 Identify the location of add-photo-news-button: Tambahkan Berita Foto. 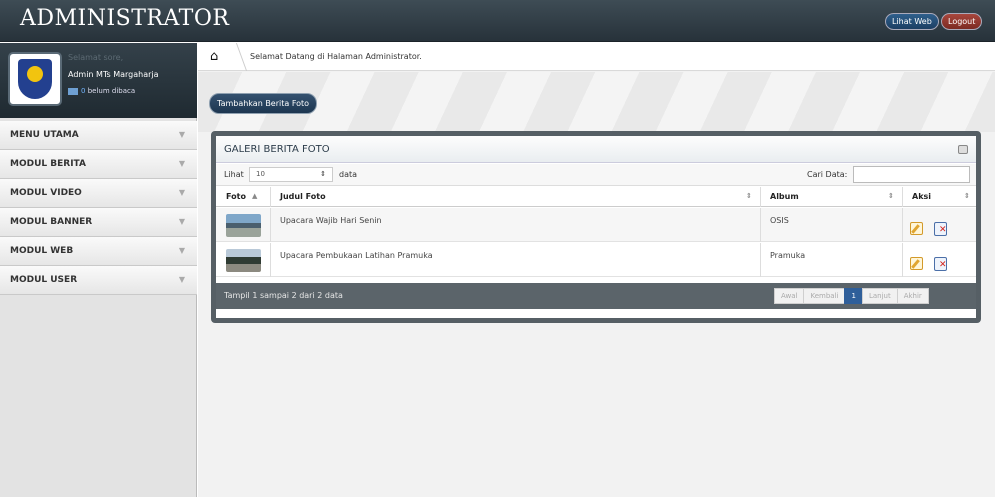
(263, 103).